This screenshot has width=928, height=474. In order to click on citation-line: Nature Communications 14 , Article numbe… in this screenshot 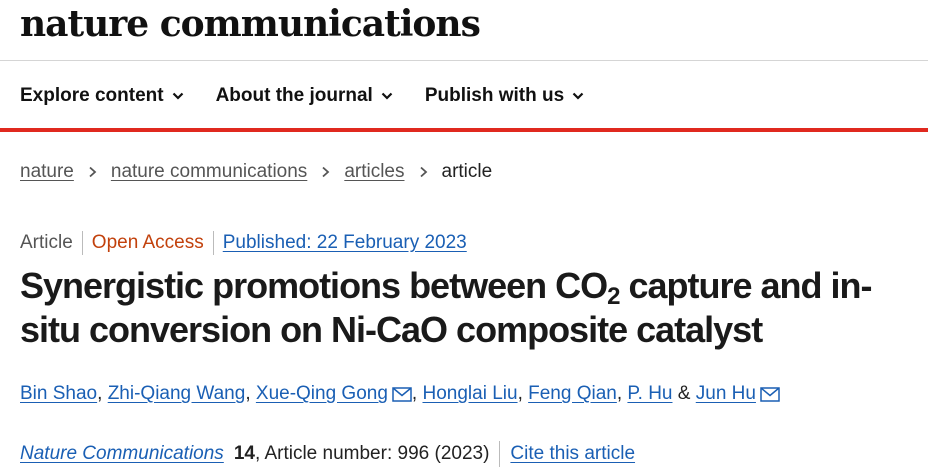, I will do `click(327, 454)`.